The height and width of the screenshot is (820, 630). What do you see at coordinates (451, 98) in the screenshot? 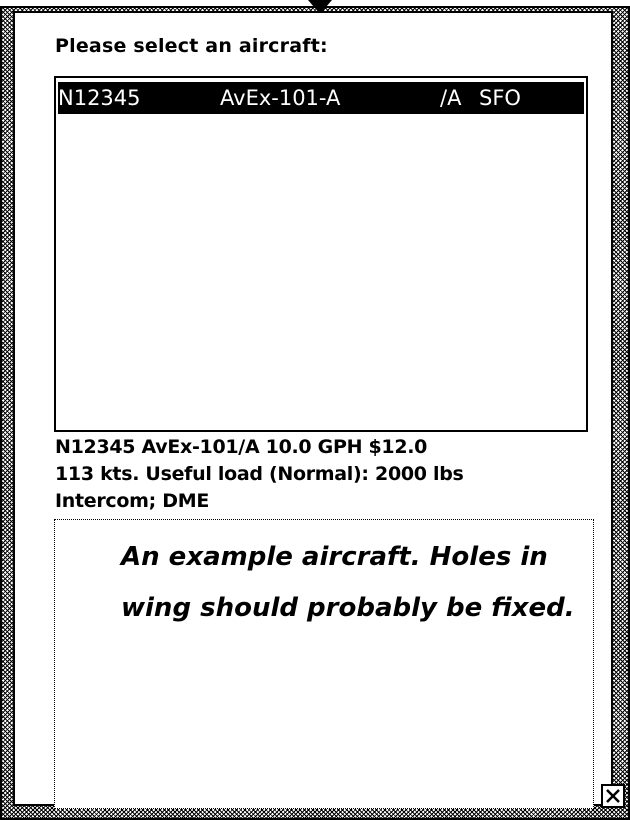
I see `aircraft-equipment-suffix: /A` at bounding box center [451, 98].